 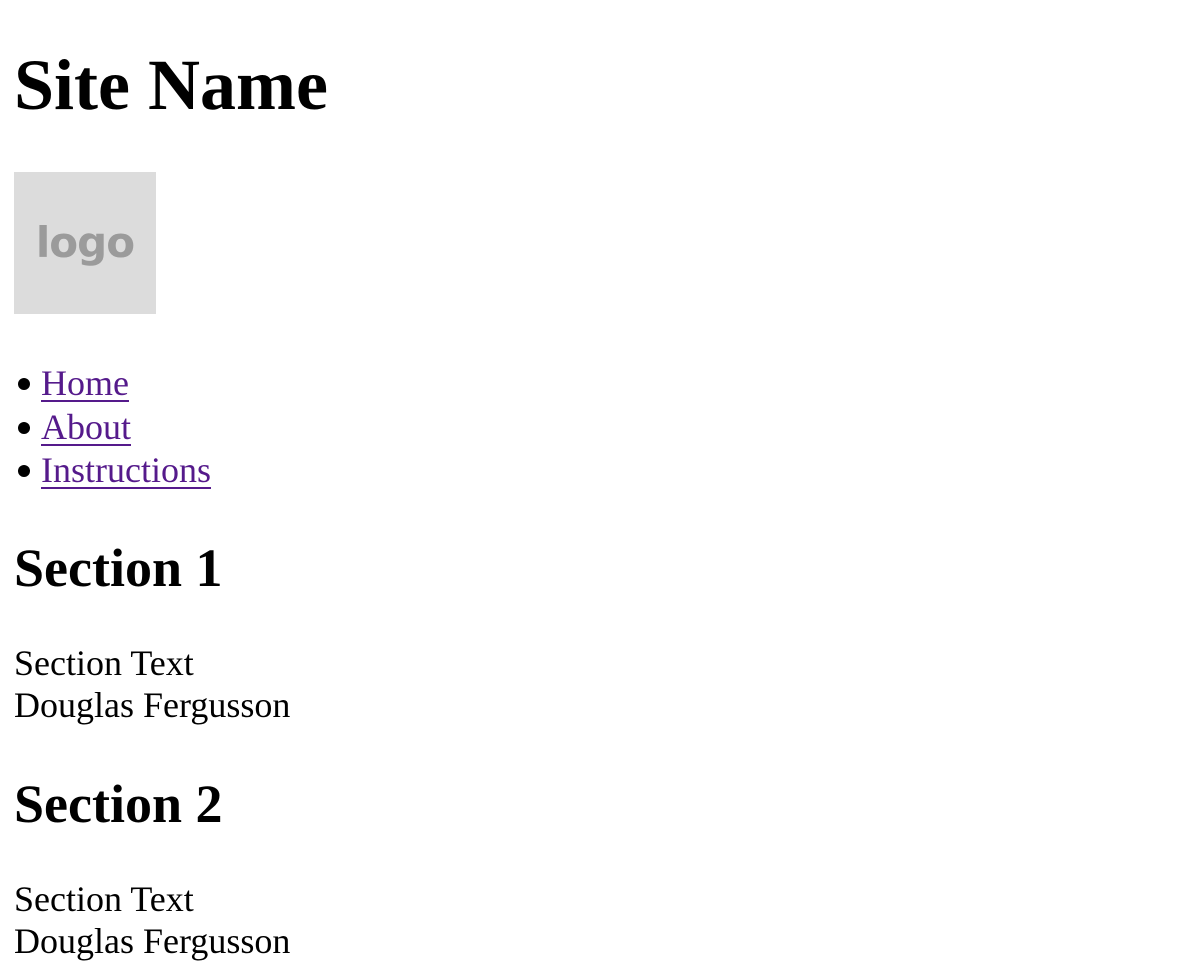 What do you see at coordinates (85, 383) in the screenshot?
I see `nav-link-home: Home` at bounding box center [85, 383].